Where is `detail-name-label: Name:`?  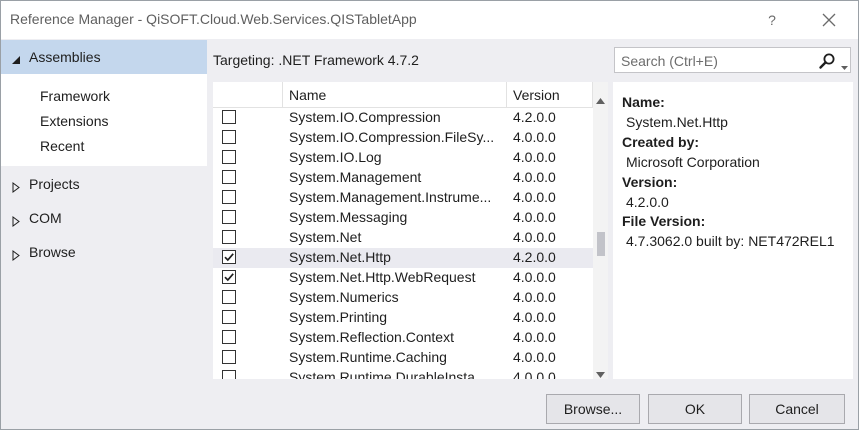 detail-name-label: Name: is located at coordinates (643, 102).